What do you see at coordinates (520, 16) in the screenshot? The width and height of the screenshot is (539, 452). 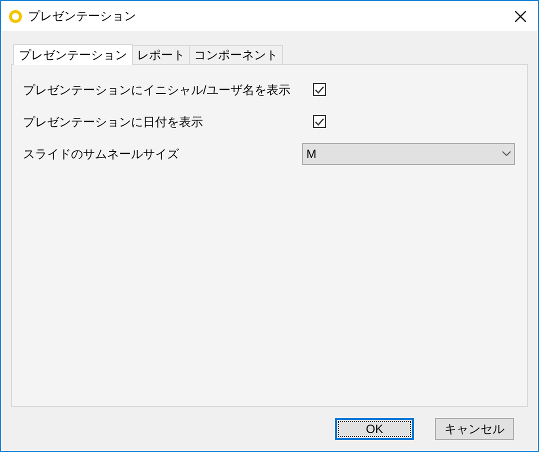 I see `close-icon` at bounding box center [520, 16].